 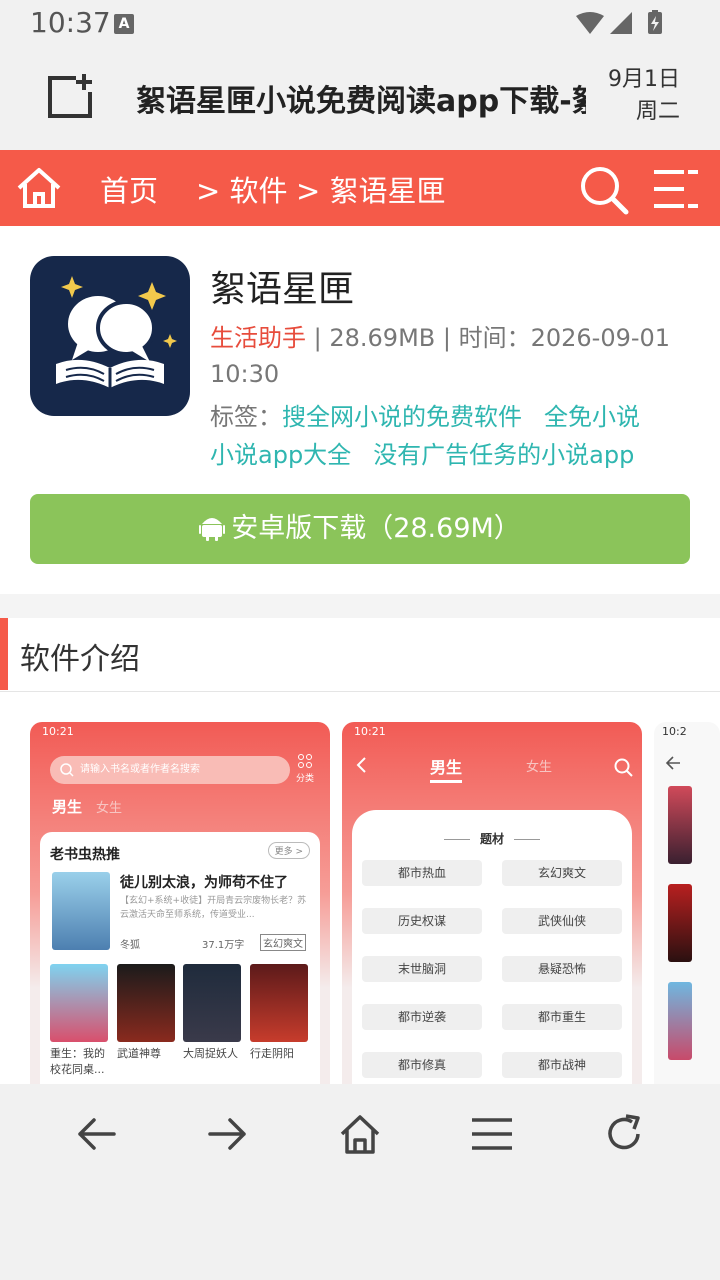 I want to click on tag-link: 小说app大全, so click(x=280, y=455).